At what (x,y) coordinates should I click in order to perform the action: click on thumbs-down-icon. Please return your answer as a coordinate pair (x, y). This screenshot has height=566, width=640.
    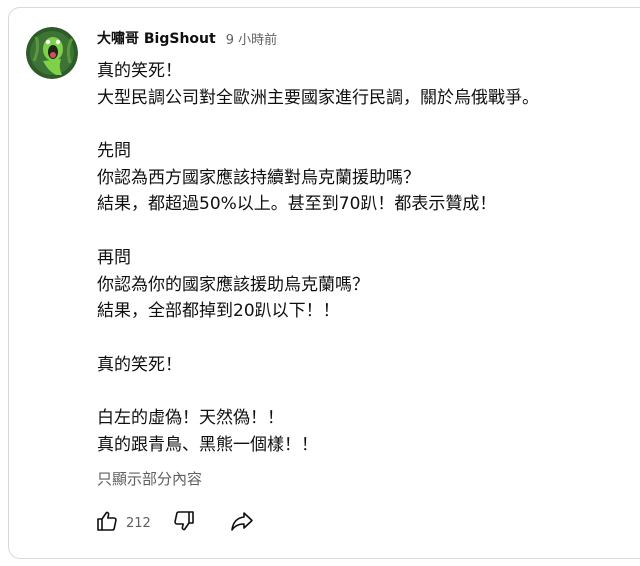
    Looking at the image, I should click on (184, 523).